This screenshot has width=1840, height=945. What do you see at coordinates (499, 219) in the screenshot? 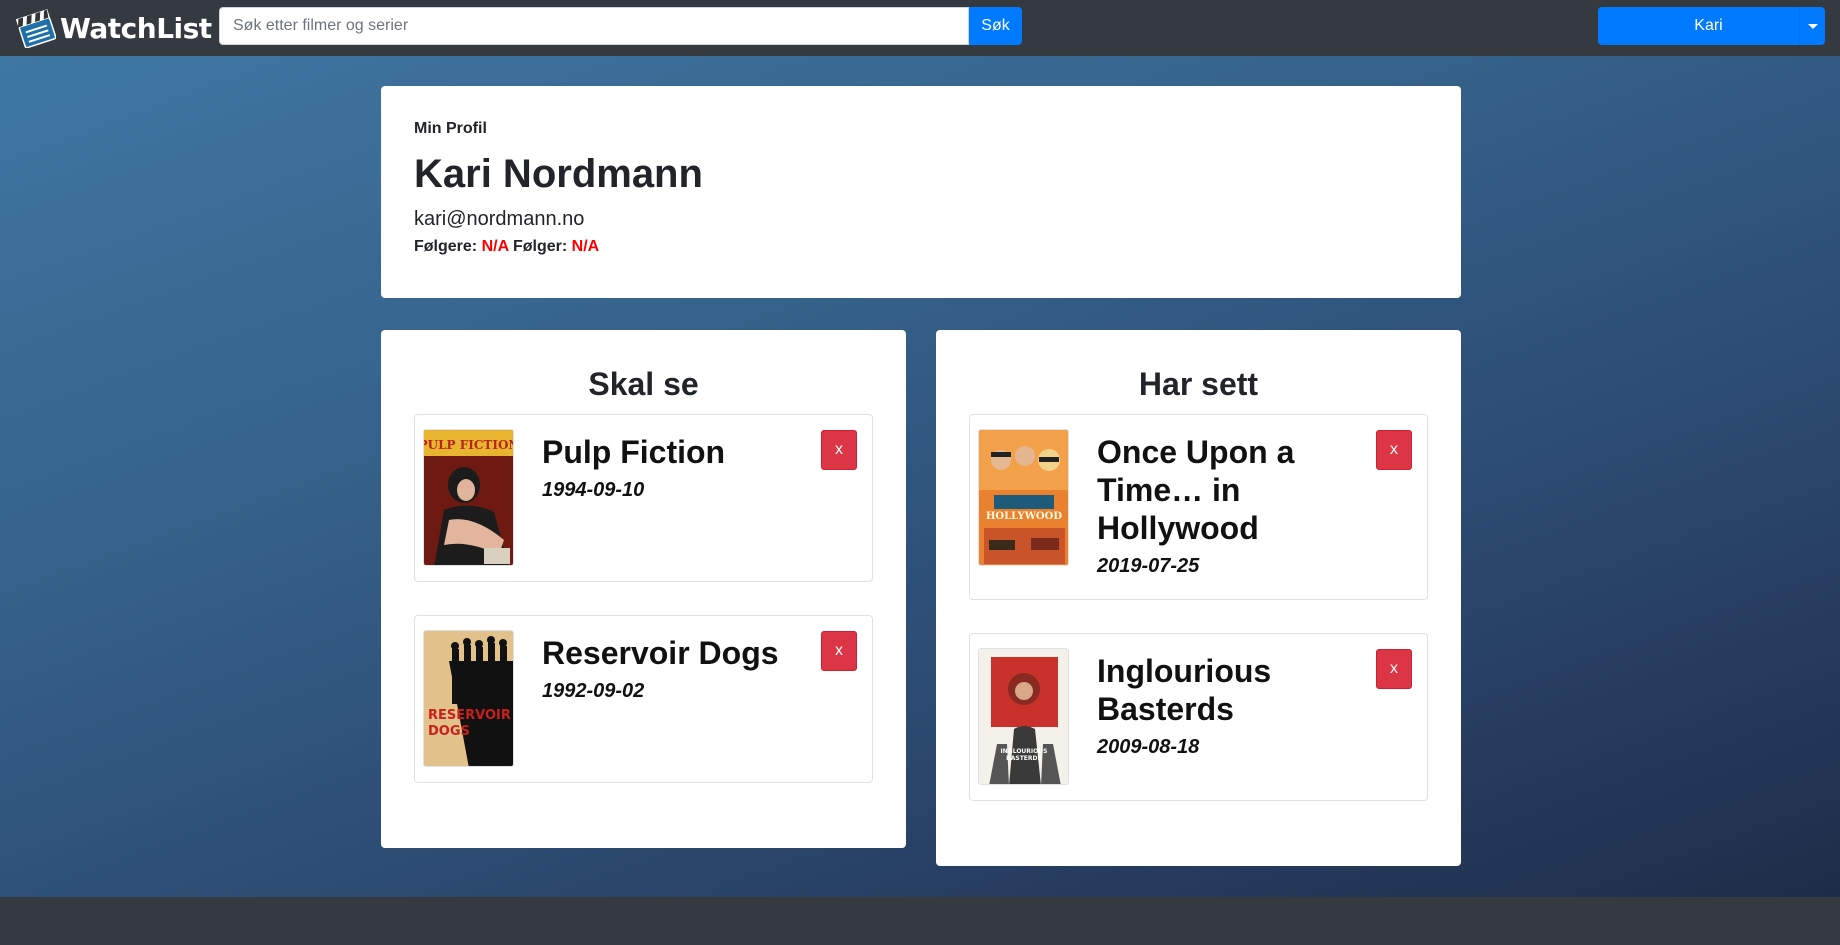
I see `profile-email: kari@nordmann.no` at bounding box center [499, 219].